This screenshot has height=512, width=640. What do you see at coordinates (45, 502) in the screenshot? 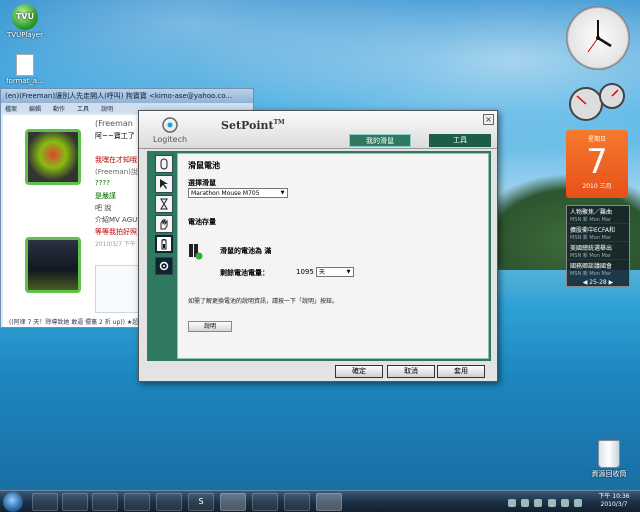
I see `taskbar-ie-icon` at bounding box center [45, 502].